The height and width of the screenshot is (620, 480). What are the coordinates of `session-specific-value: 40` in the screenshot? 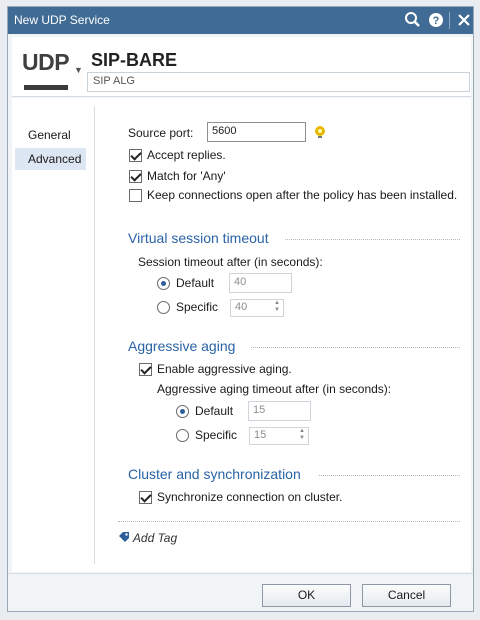 It's located at (241, 307).